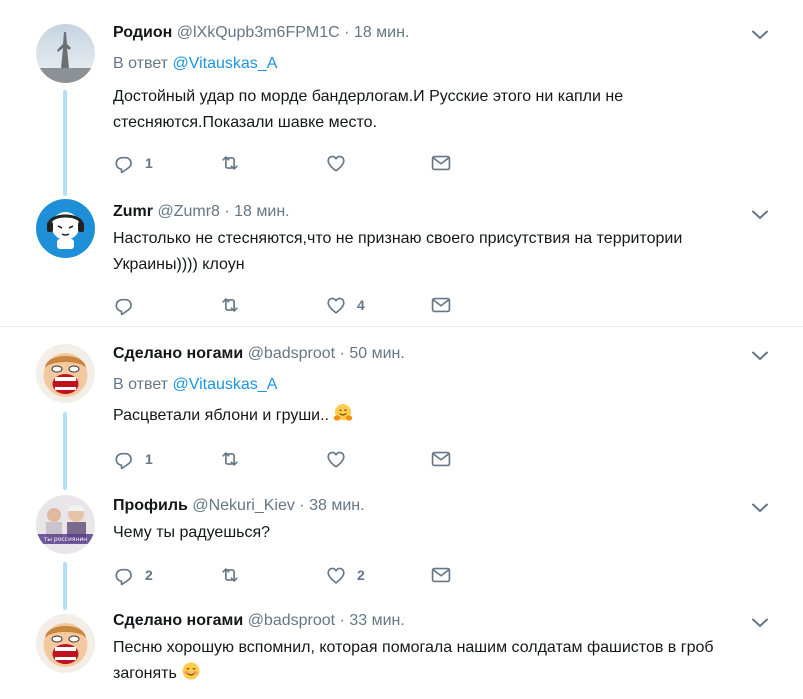 The image size is (803, 699). What do you see at coordinates (192, 532) in the screenshot?
I see `tweet-text: Чему ты радуешься?` at bounding box center [192, 532].